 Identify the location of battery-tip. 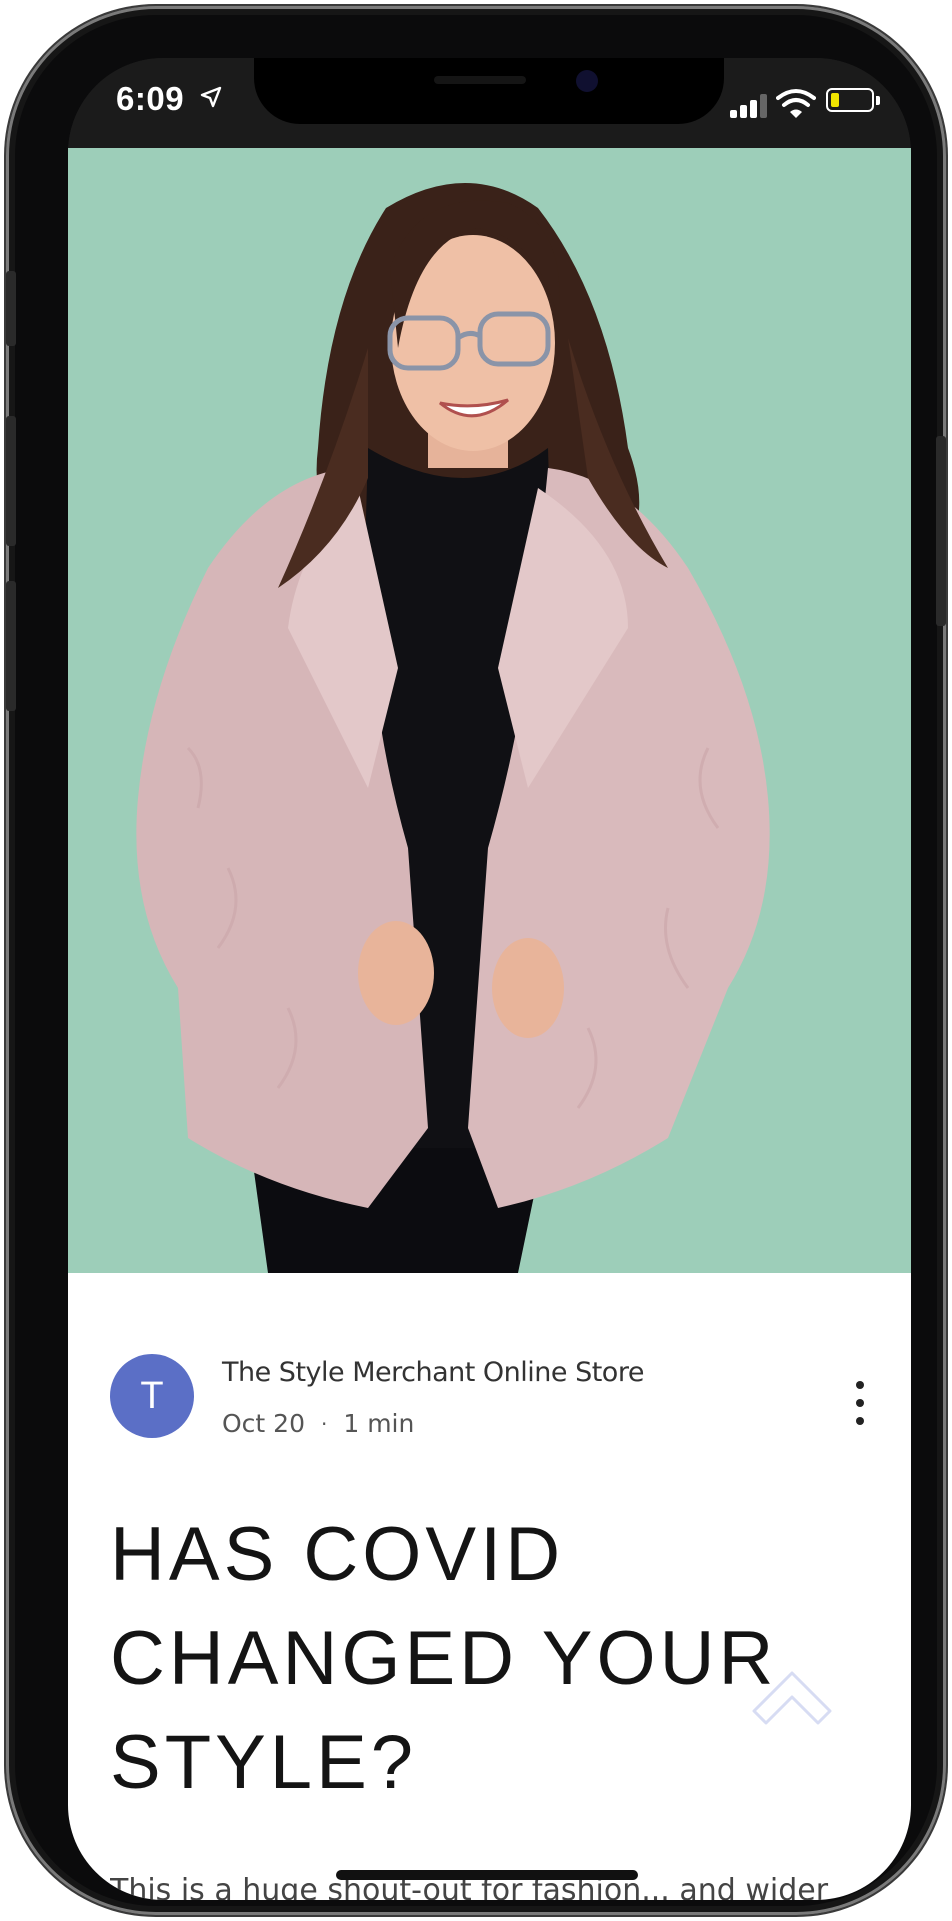
(878, 100).